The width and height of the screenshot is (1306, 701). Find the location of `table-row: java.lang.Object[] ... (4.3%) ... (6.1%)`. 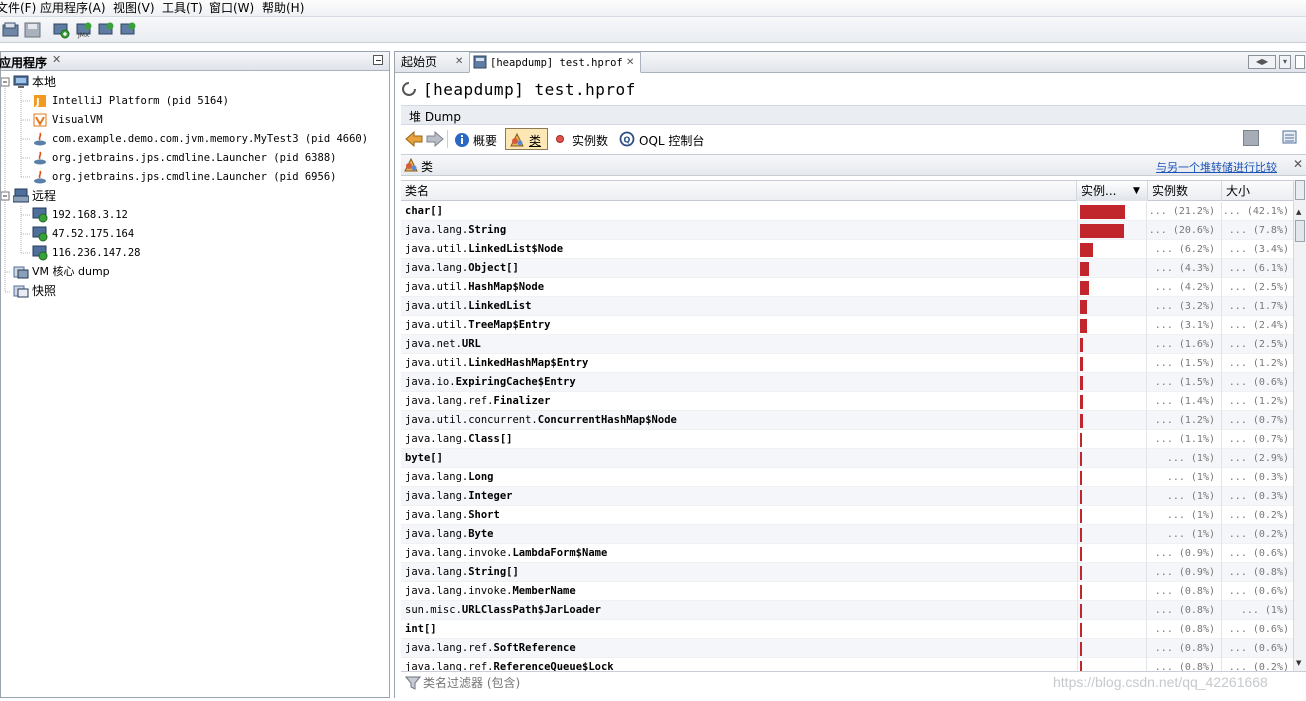

table-row: java.lang.Object[] ... (4.3%) ... (6.1%) is located at coordinates (847, 268).